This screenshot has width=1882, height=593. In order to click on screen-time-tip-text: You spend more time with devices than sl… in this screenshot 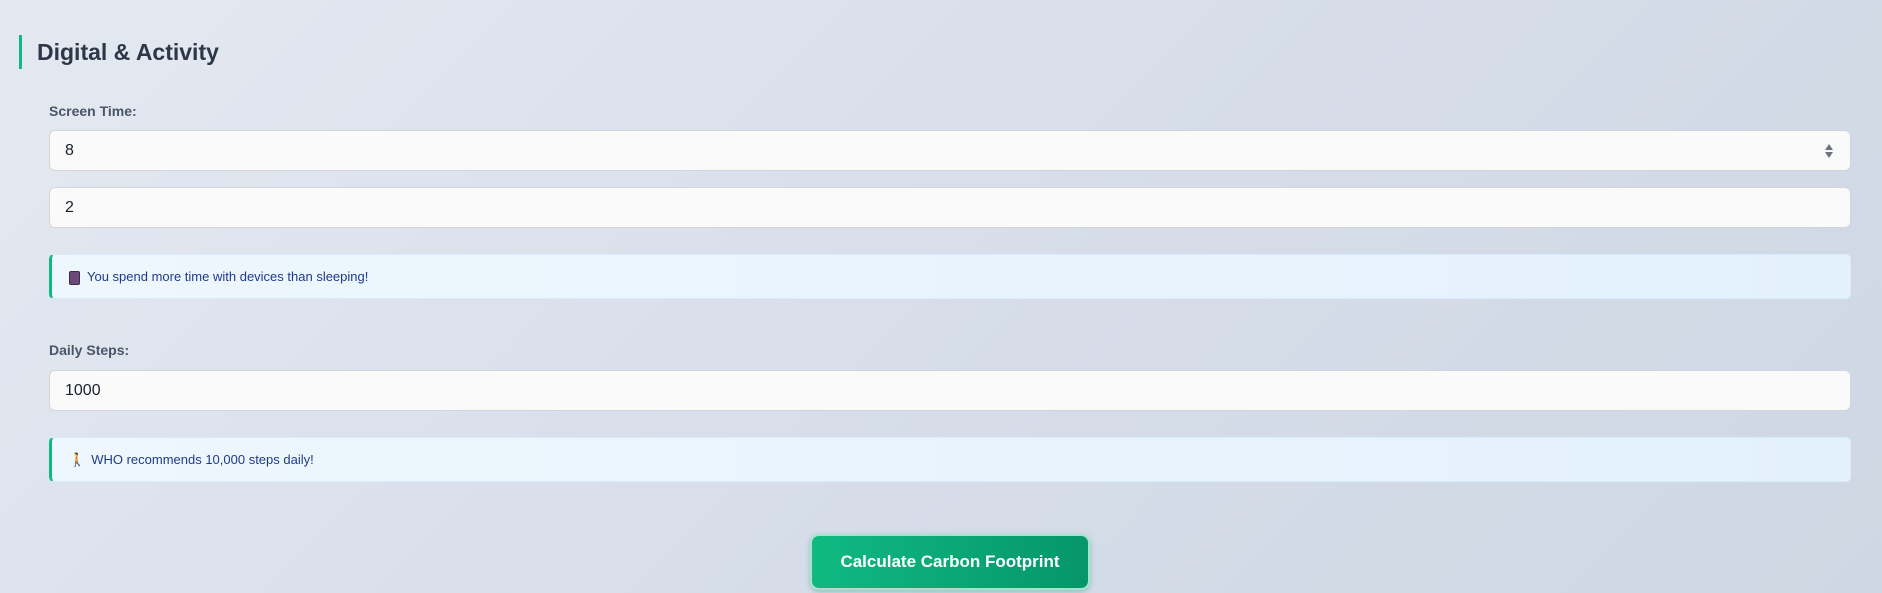, I will do `click(228, 276)`.